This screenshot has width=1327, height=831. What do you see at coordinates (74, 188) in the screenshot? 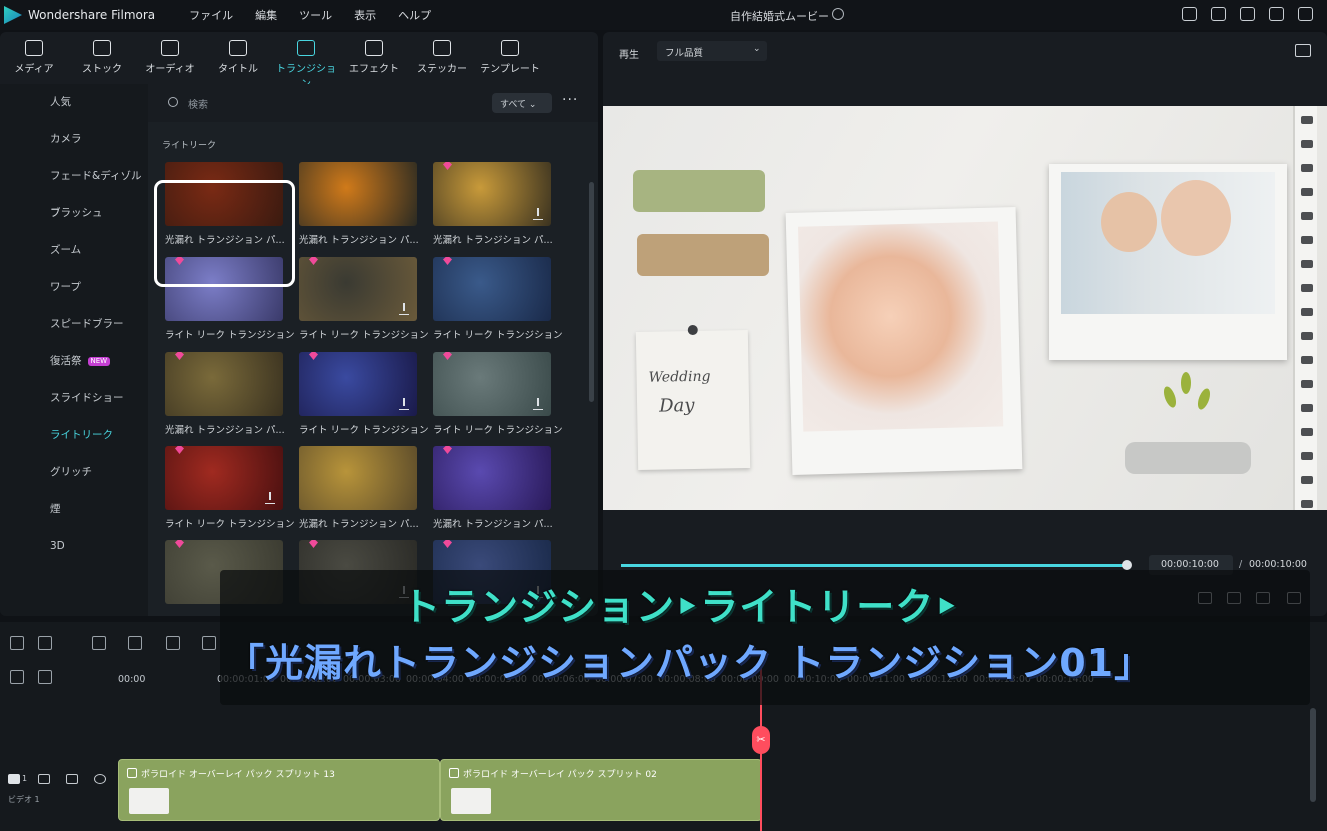
I see `category-item: フェード&ディゾルブ` at bounding box center [74, 188].